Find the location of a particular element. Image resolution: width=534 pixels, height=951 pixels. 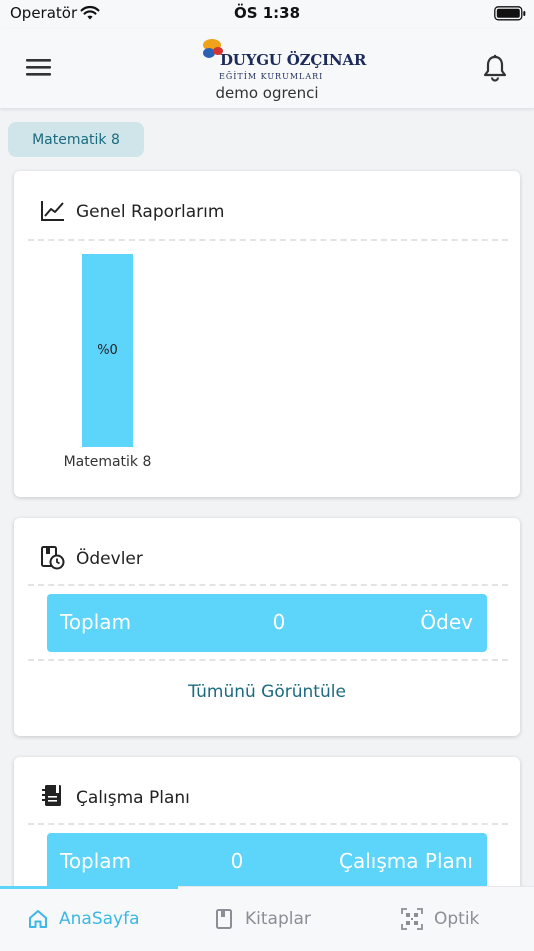

homework-title: Ödevler is located at coordinates (109, 559).